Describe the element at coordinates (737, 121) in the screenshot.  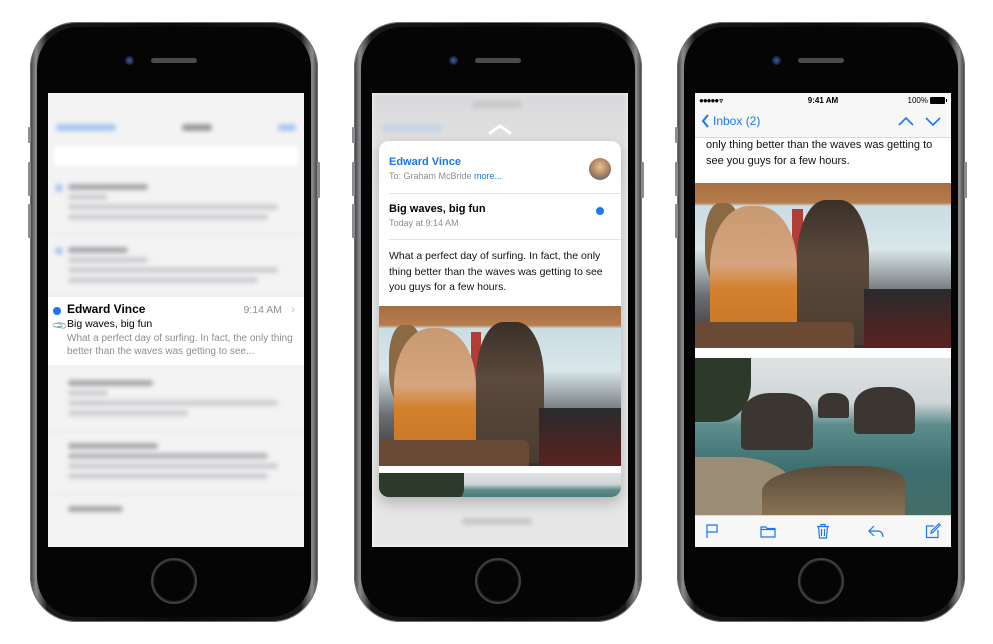
I see `back-label: Inbox (2)` at that location.